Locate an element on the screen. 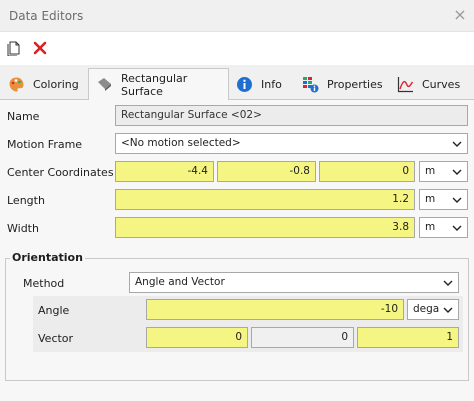  title-bar: Data Editors × is located at coordinates (237, 15).